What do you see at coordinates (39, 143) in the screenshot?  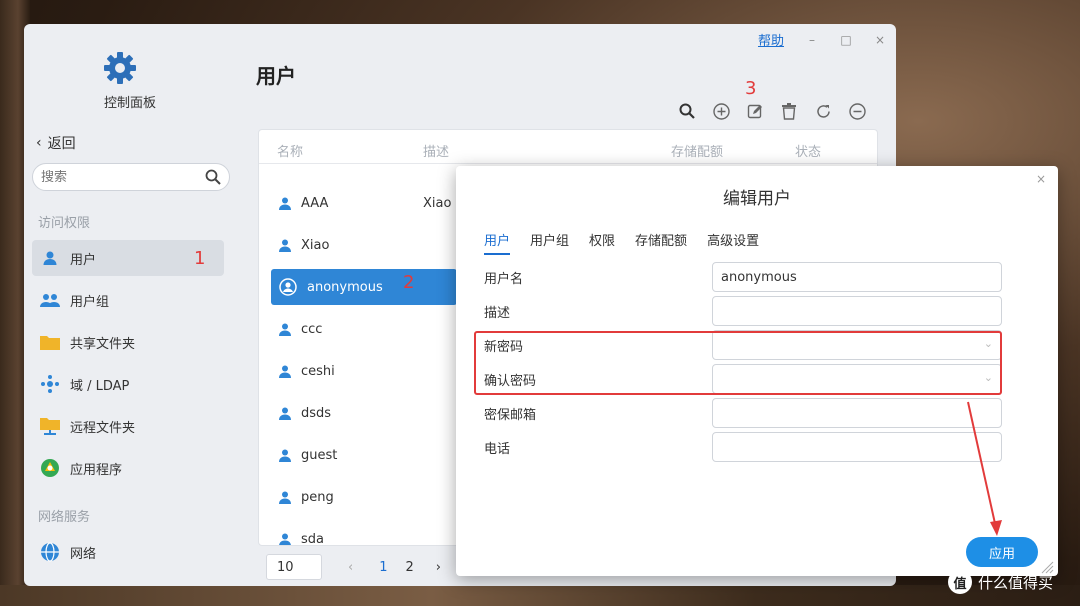 I see `chevron-left-icon: ‹` at bounding box center [39, 143].